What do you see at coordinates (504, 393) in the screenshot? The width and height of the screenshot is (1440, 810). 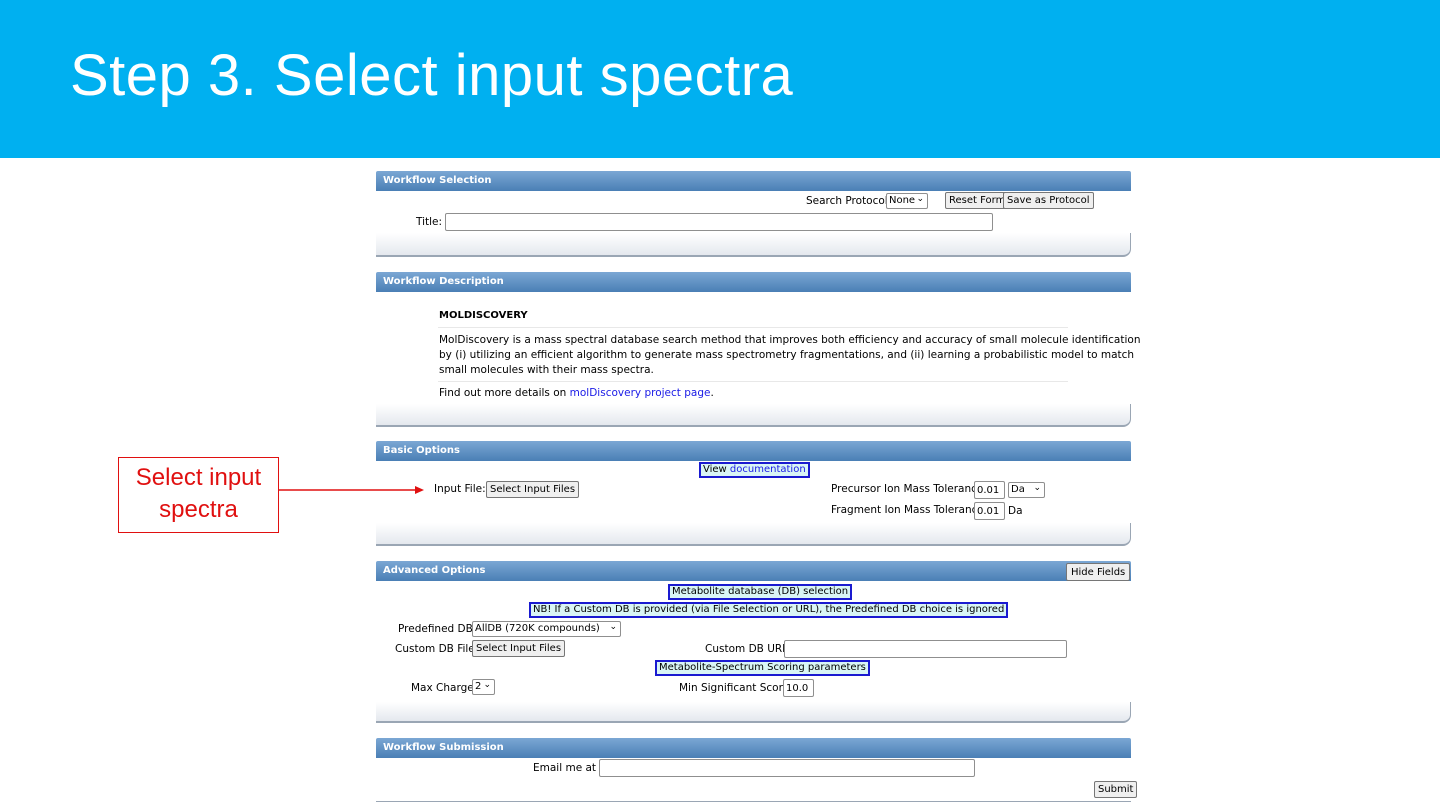 I see `more-prefix: Find out more details on` at bounding box center [504, 393].